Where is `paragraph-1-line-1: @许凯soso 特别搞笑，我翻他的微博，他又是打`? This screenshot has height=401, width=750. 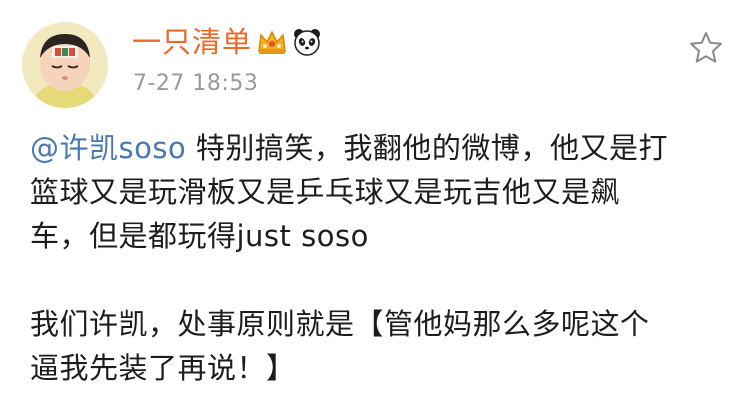 paragraph-1-line-1: @许凯soso 特别搞笑，我翻他的微博，他又是打 is located at coordinates (380, 148).